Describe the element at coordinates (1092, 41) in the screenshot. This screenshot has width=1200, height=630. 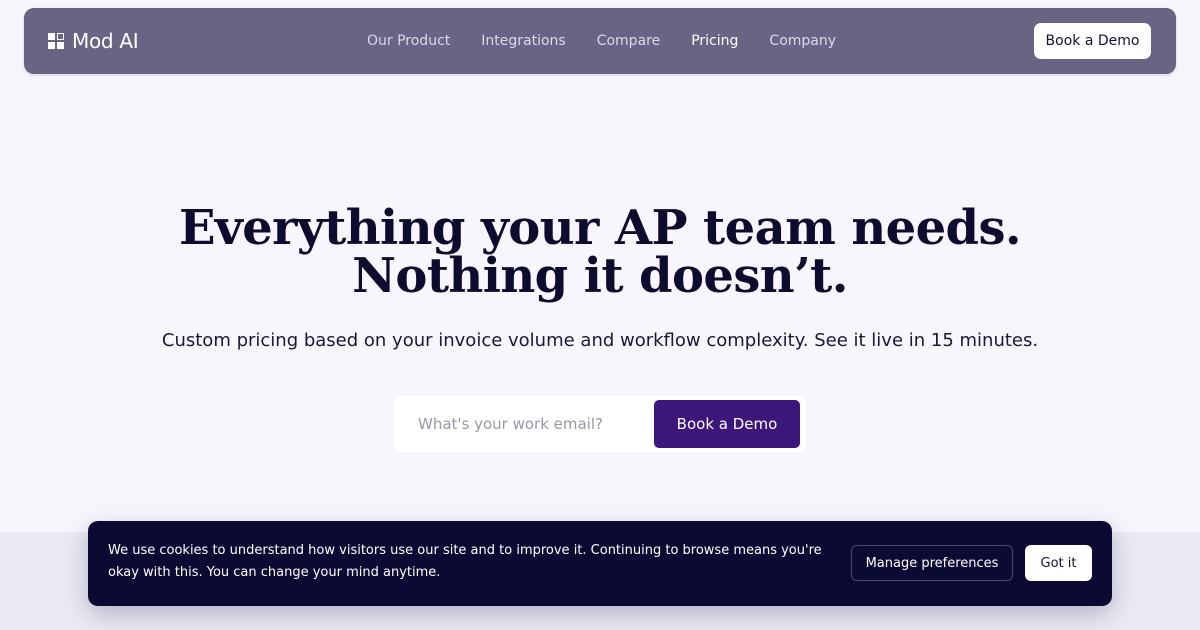
I see `nav-book-demo-button: Book a Demo` at that location.